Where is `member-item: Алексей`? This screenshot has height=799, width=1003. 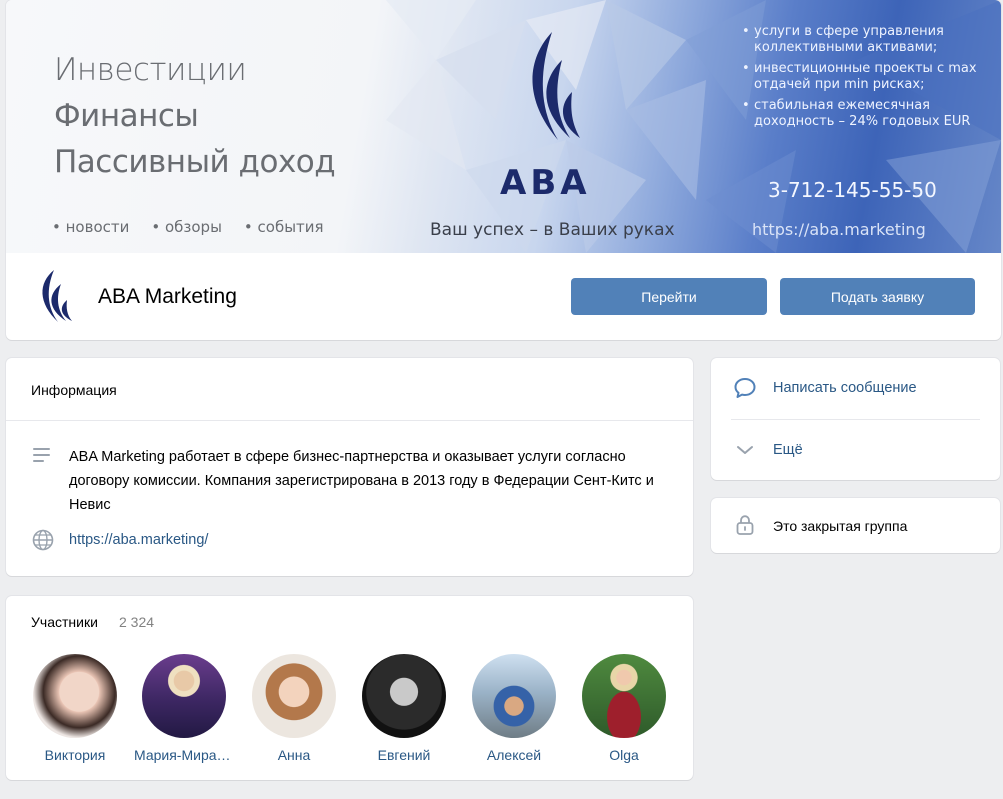
member-item: Алексей is located at coordinates (514, 708).